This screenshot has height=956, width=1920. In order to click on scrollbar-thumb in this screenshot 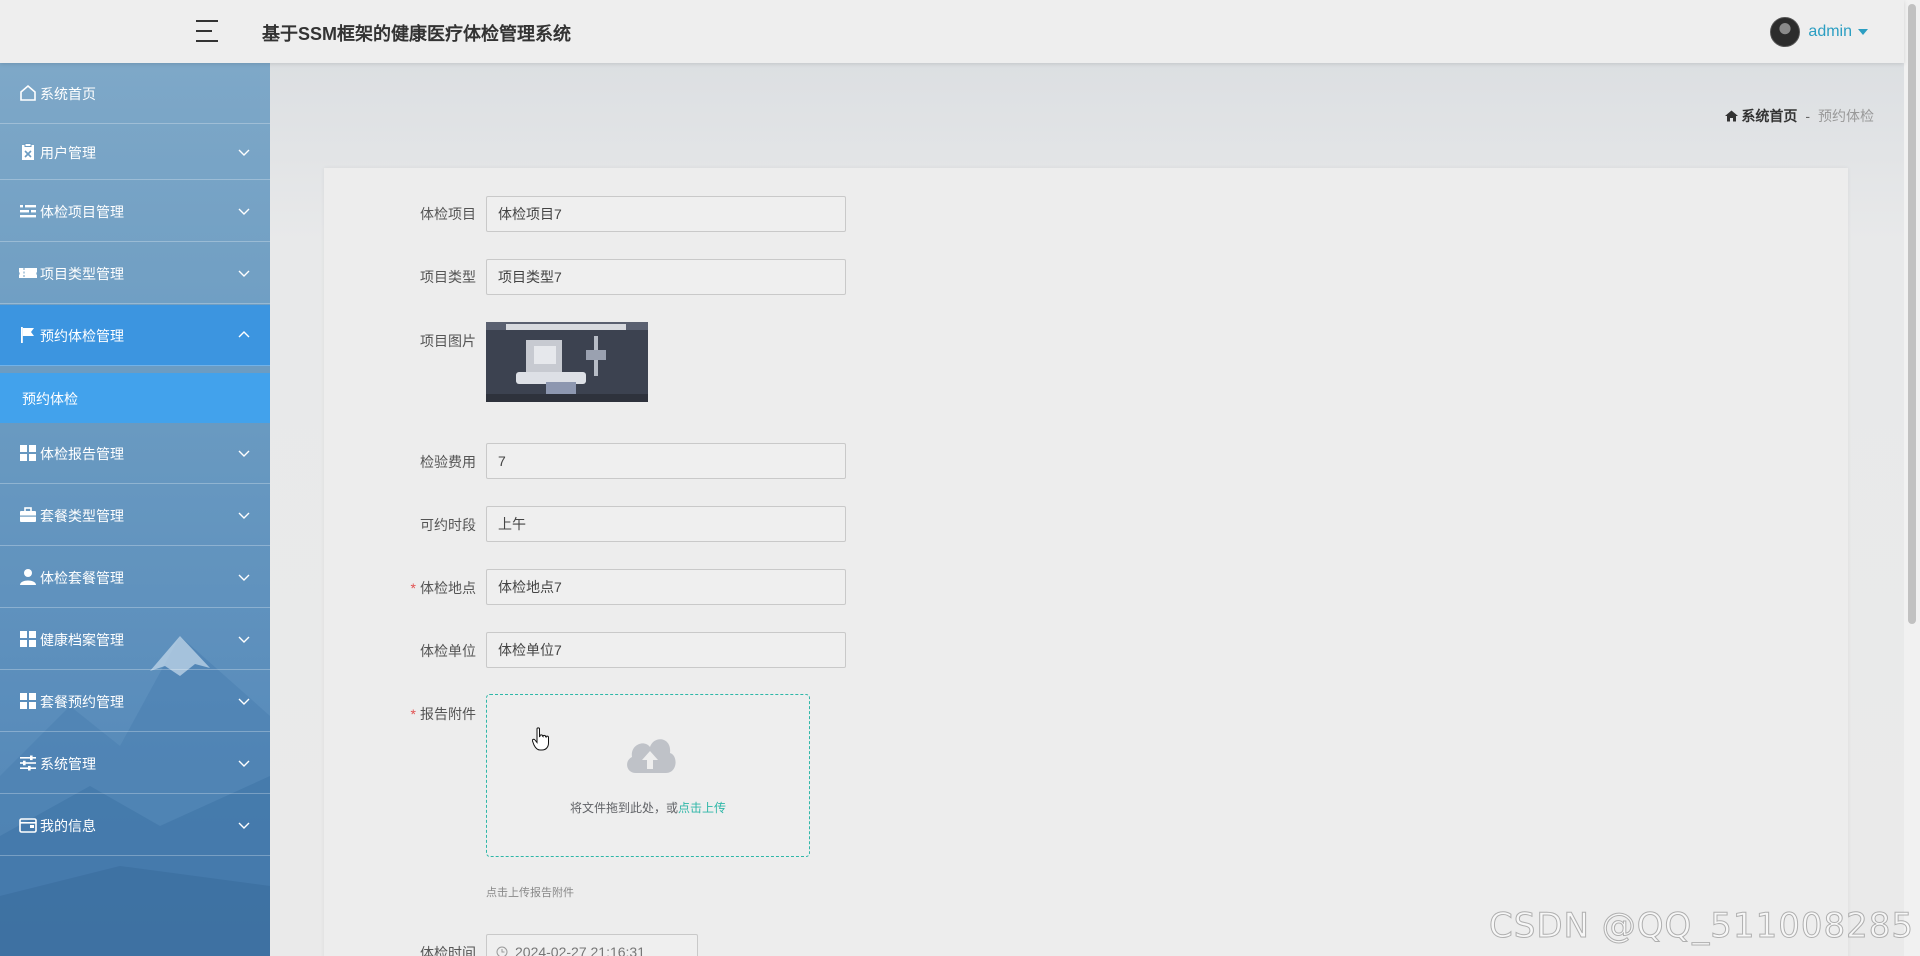, I will do `click(1912, 314)`.